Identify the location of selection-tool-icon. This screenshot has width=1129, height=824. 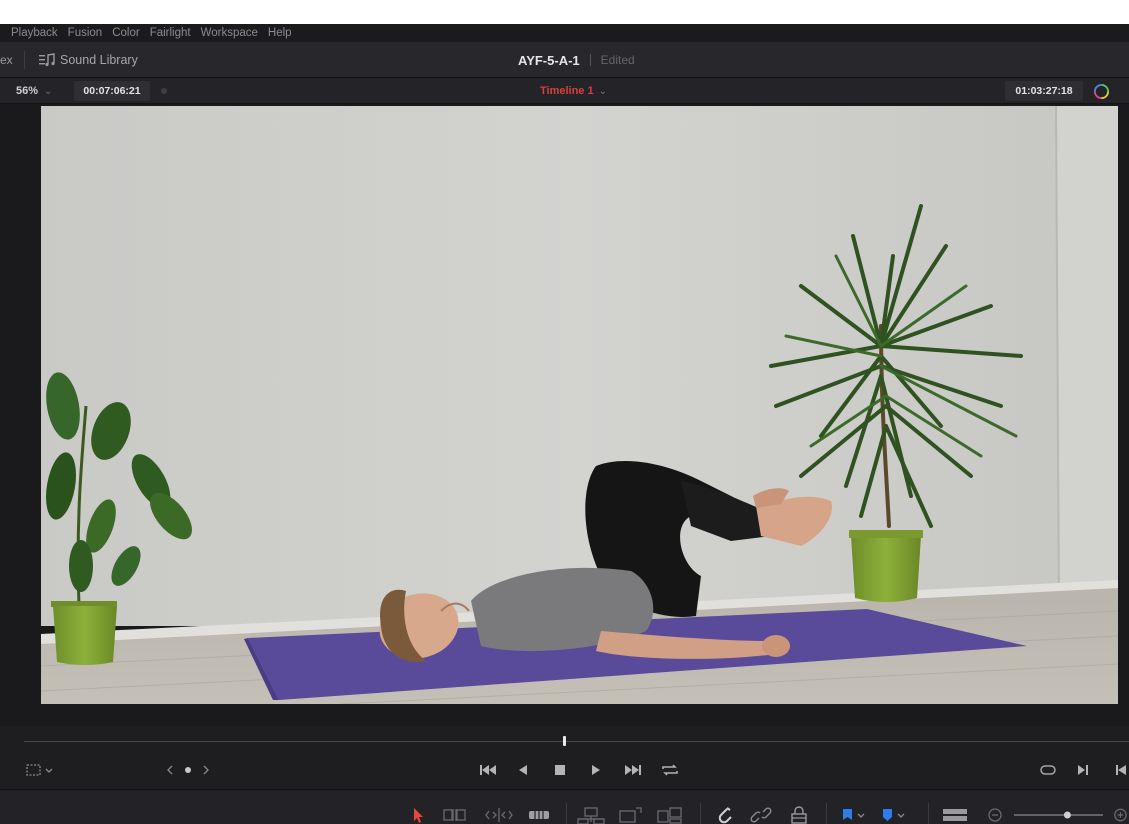
(418, 814).